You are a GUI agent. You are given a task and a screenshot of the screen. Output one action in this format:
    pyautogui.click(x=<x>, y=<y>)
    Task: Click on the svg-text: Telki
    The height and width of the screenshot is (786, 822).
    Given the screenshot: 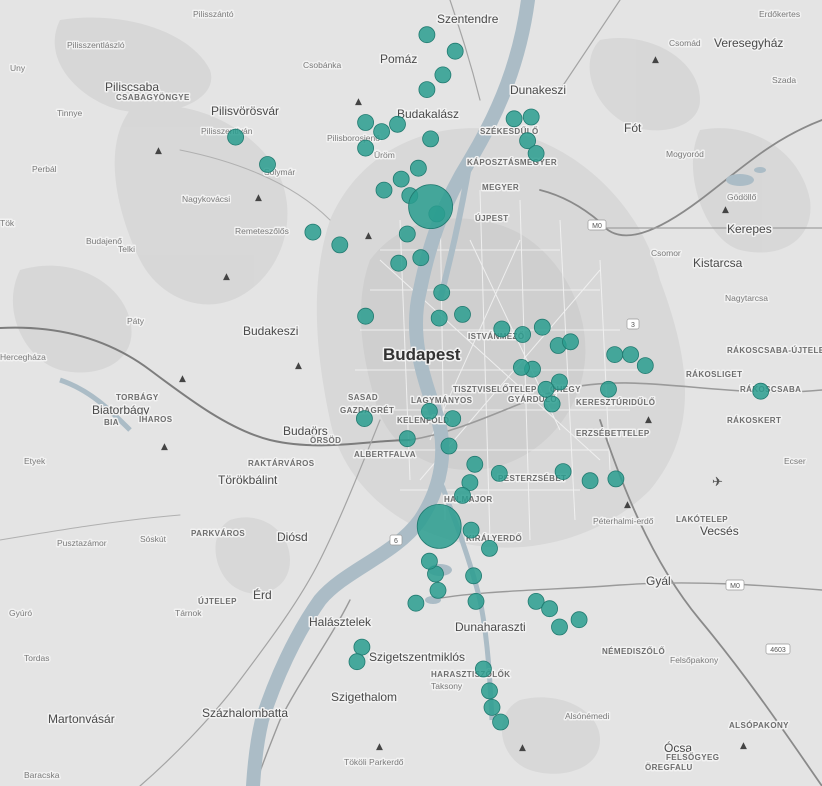 What is the action you would take?
    pyautogui.click(x=126, y=249)
    